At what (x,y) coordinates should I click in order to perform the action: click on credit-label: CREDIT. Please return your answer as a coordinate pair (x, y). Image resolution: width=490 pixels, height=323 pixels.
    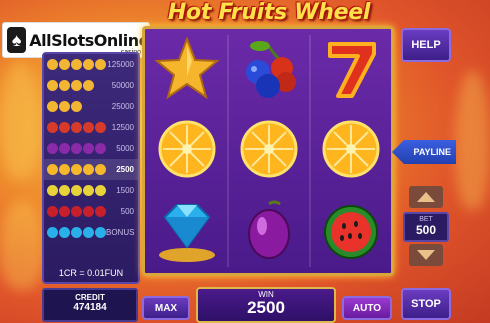
    Looking at the image, I should click on (90, 297).